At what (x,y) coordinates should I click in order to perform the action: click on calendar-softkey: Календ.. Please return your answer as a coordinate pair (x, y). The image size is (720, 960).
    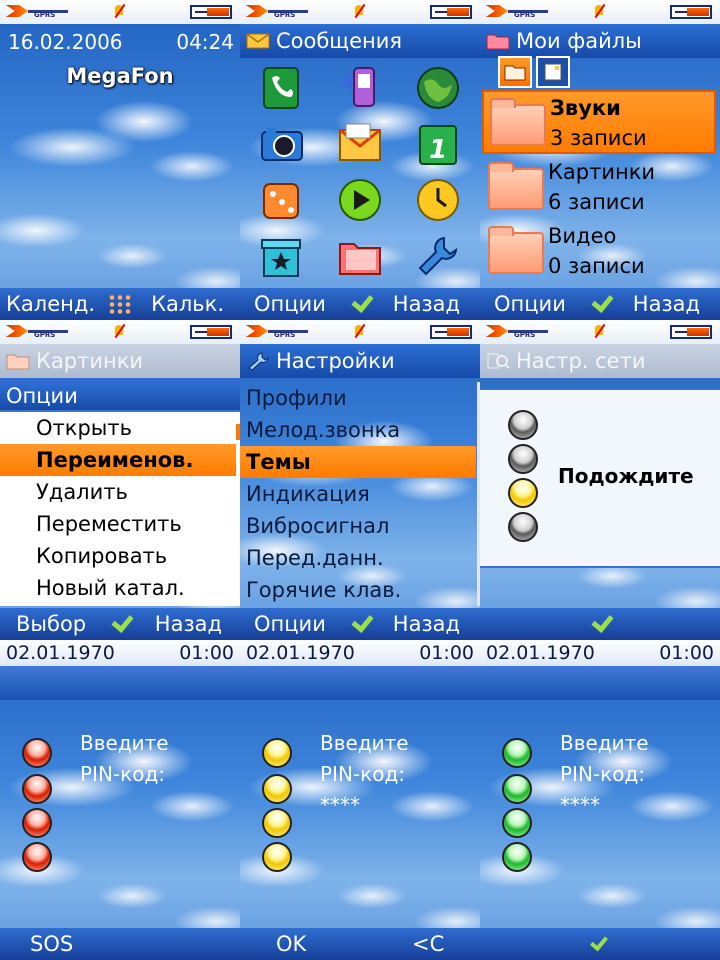
    Looking at the image, I should click on (50, 304).